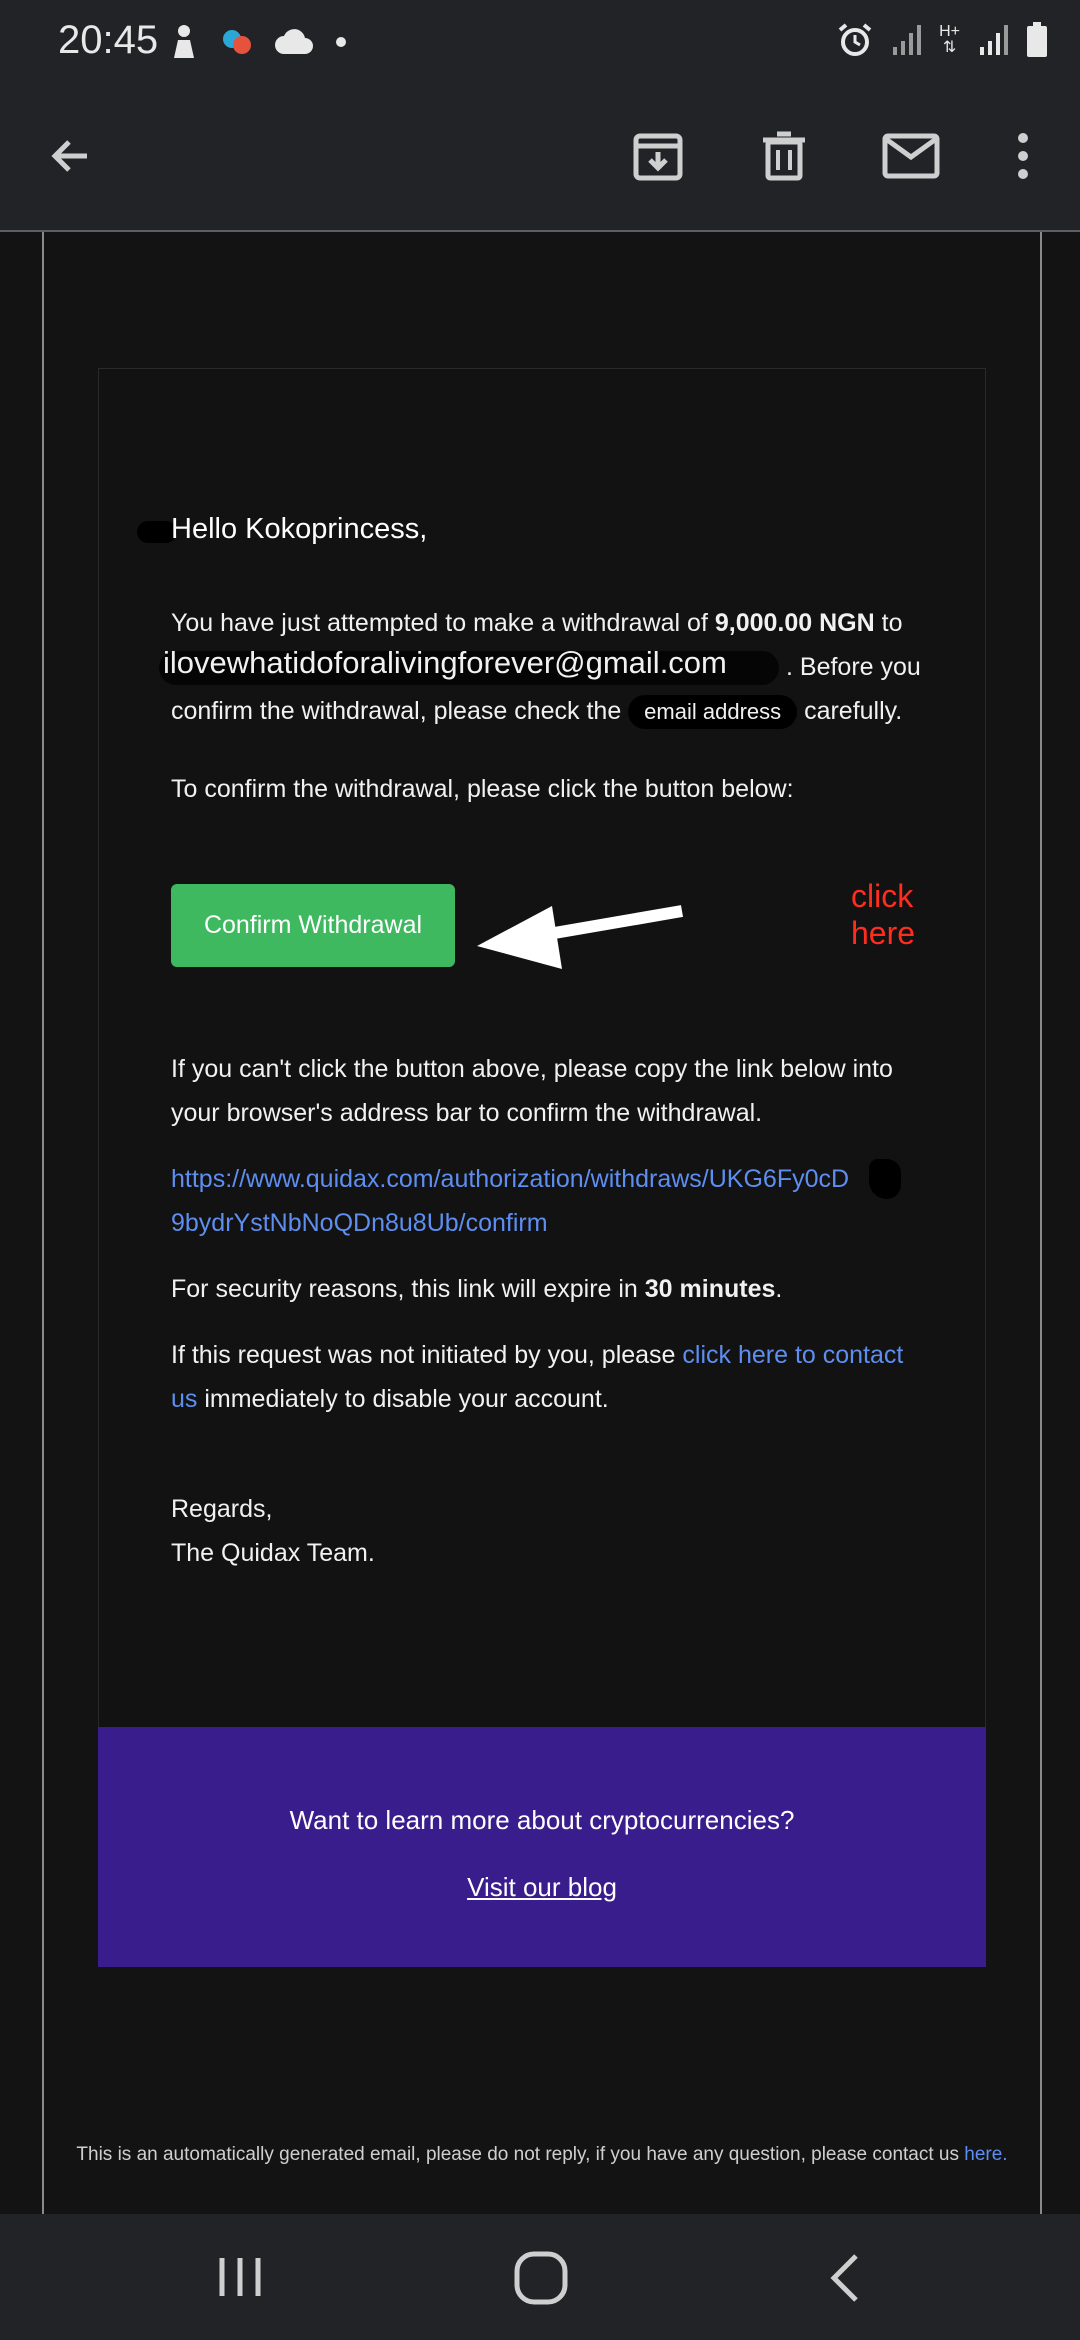 Image resolution: width=1080 pixels, height=2340 pixels. Describe the element at coordinates (108, 40) in the screenshot. I see `status-time: 20:45` at that location.